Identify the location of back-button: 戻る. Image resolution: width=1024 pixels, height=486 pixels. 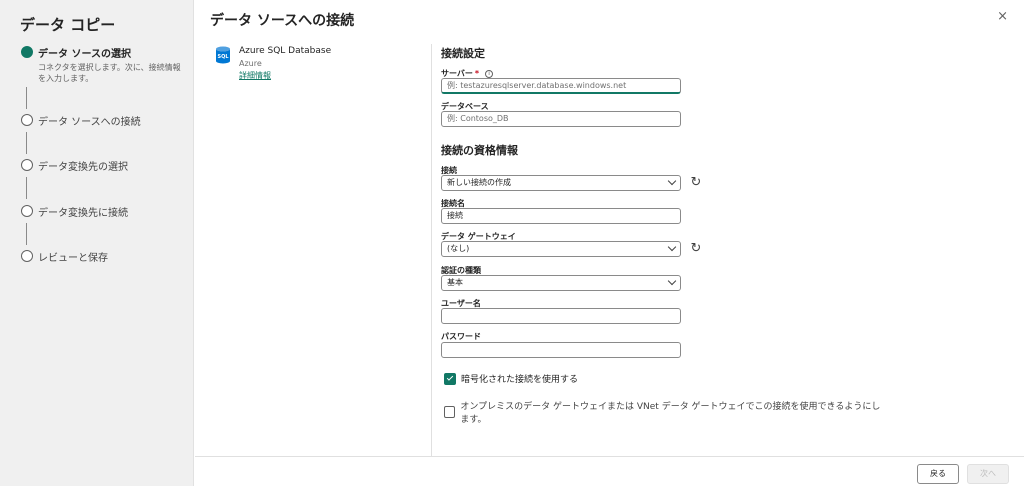
(938, 474).